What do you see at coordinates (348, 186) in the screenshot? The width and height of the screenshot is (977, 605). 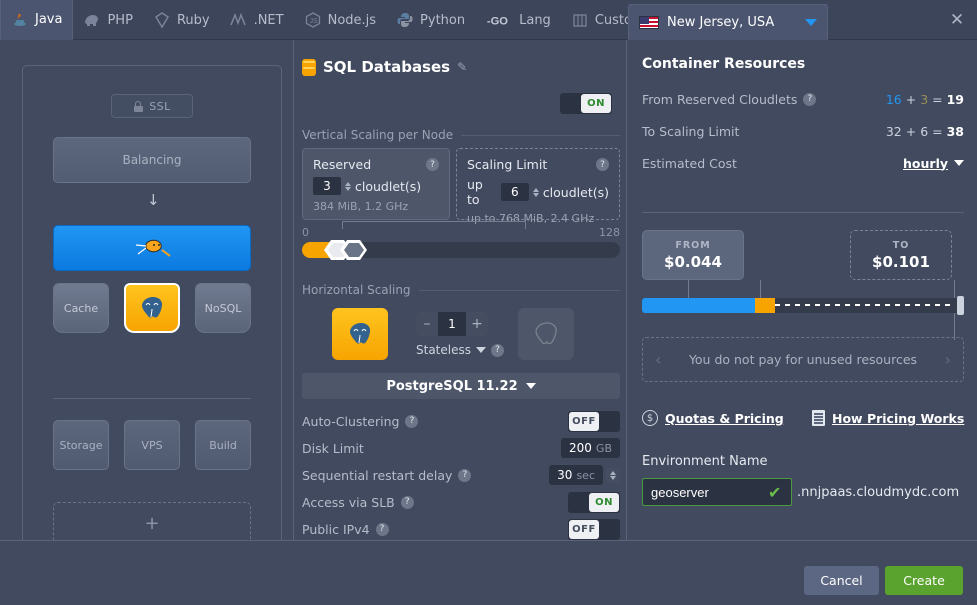 I see `reserved-stepper` at bounding box center [348, 186].